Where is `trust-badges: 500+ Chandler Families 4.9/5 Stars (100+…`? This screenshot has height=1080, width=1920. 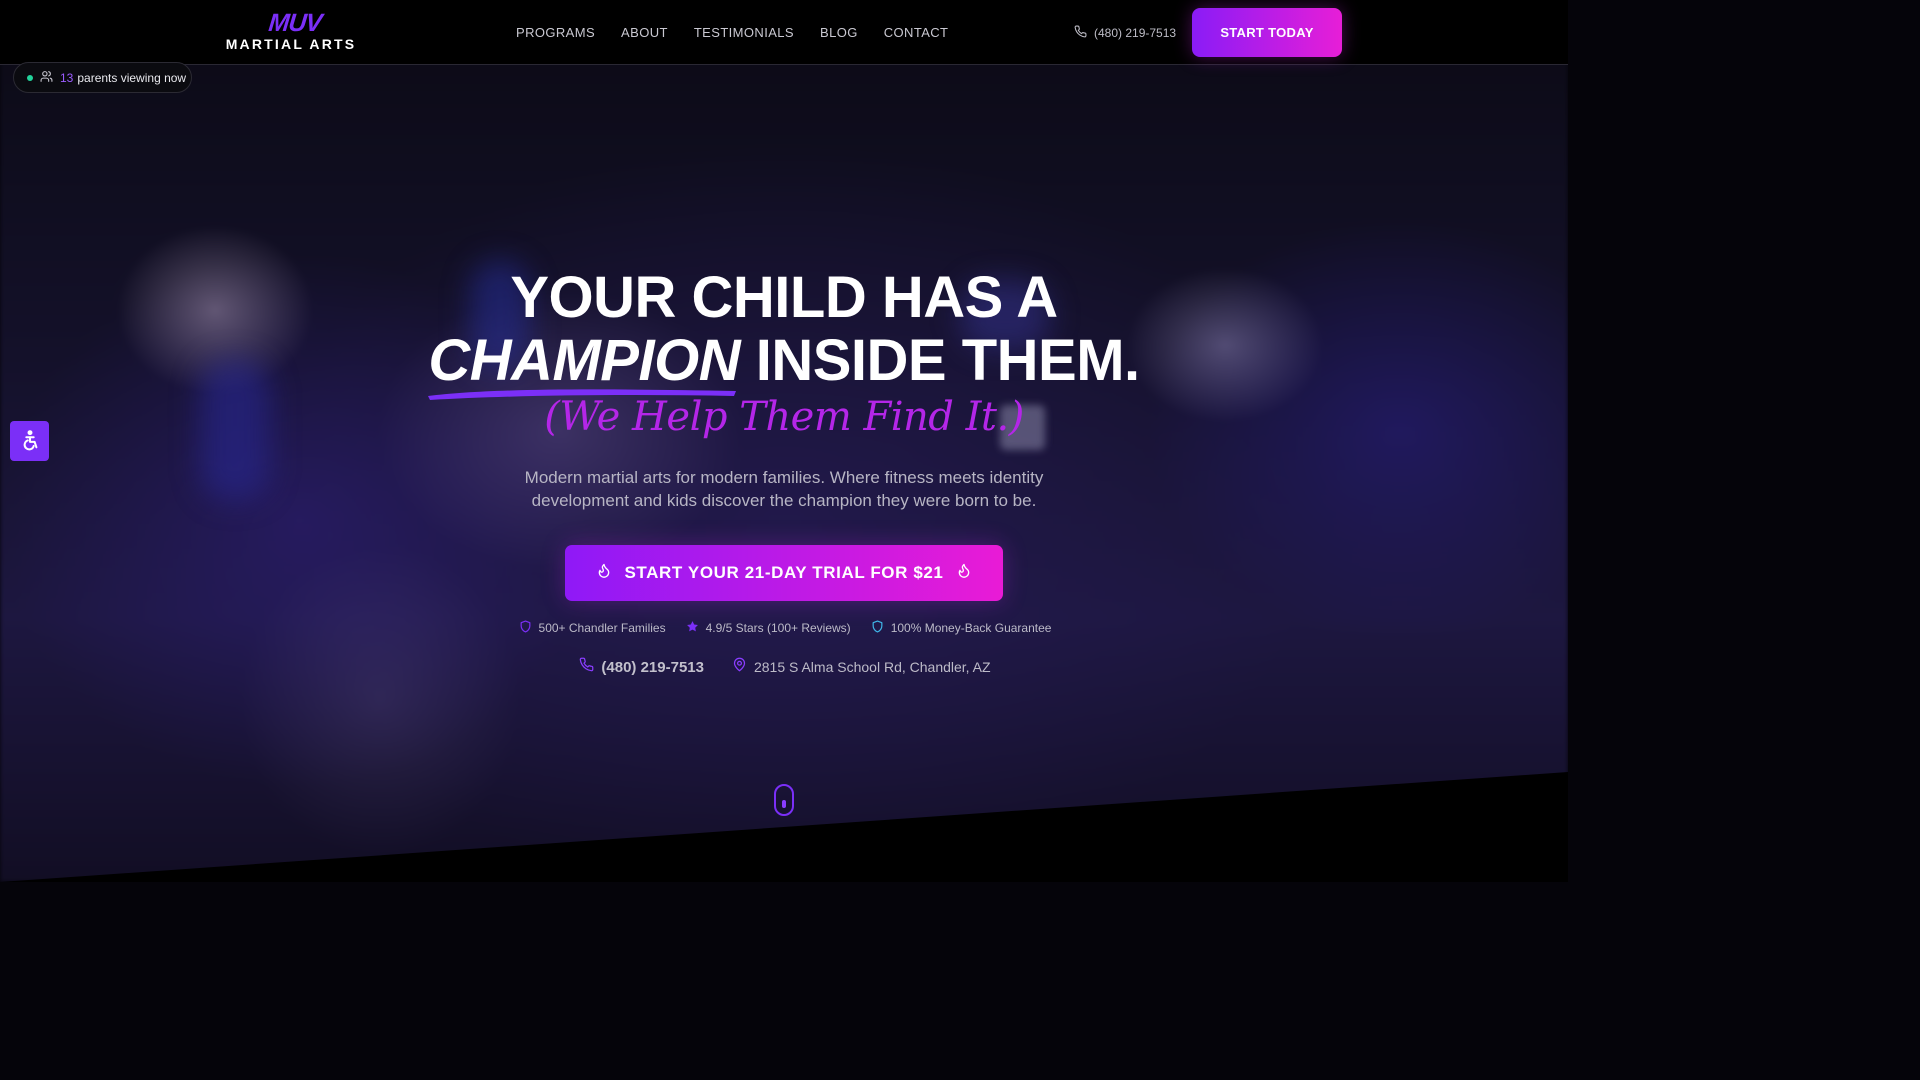 trust-badges: 500+ Chandler Families 4.9/5 Stars (100+… is located at coordinates (784, 628).